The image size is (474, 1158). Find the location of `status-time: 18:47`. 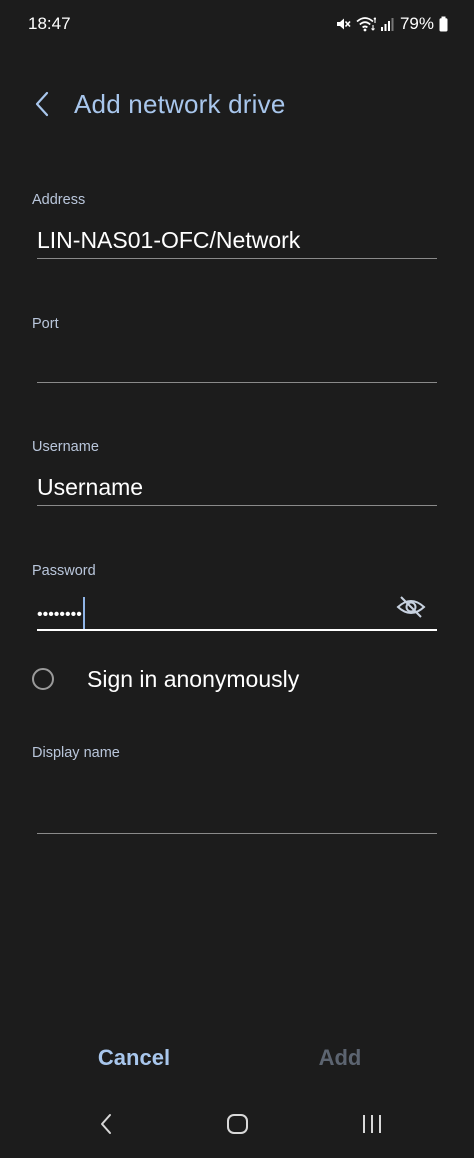

status-time: 18:47 is located at coordinates (49, 23).